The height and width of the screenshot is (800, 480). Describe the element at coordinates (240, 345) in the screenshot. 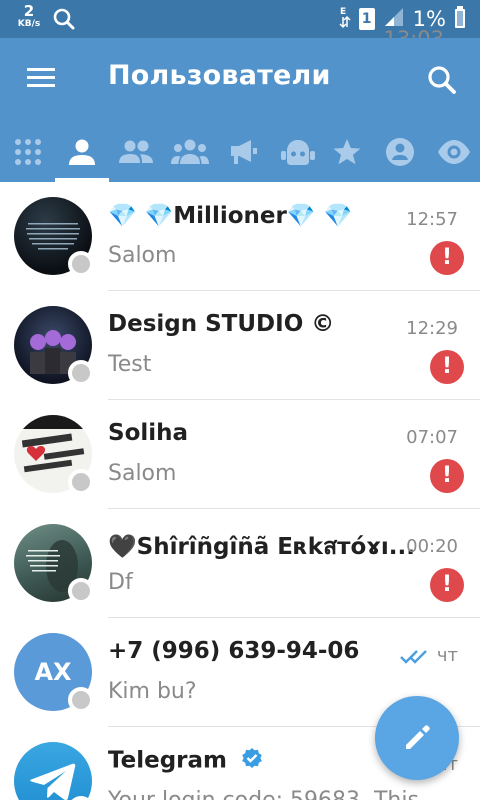

I see `chat-row: Design STUDIO © Test 12:29 !` at that location.